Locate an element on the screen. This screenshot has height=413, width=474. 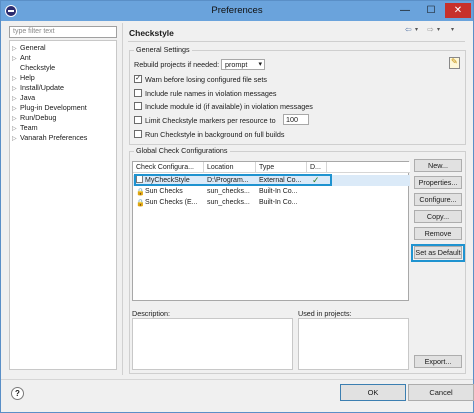
used-in-projects-list is located at coordinates (353, 344).